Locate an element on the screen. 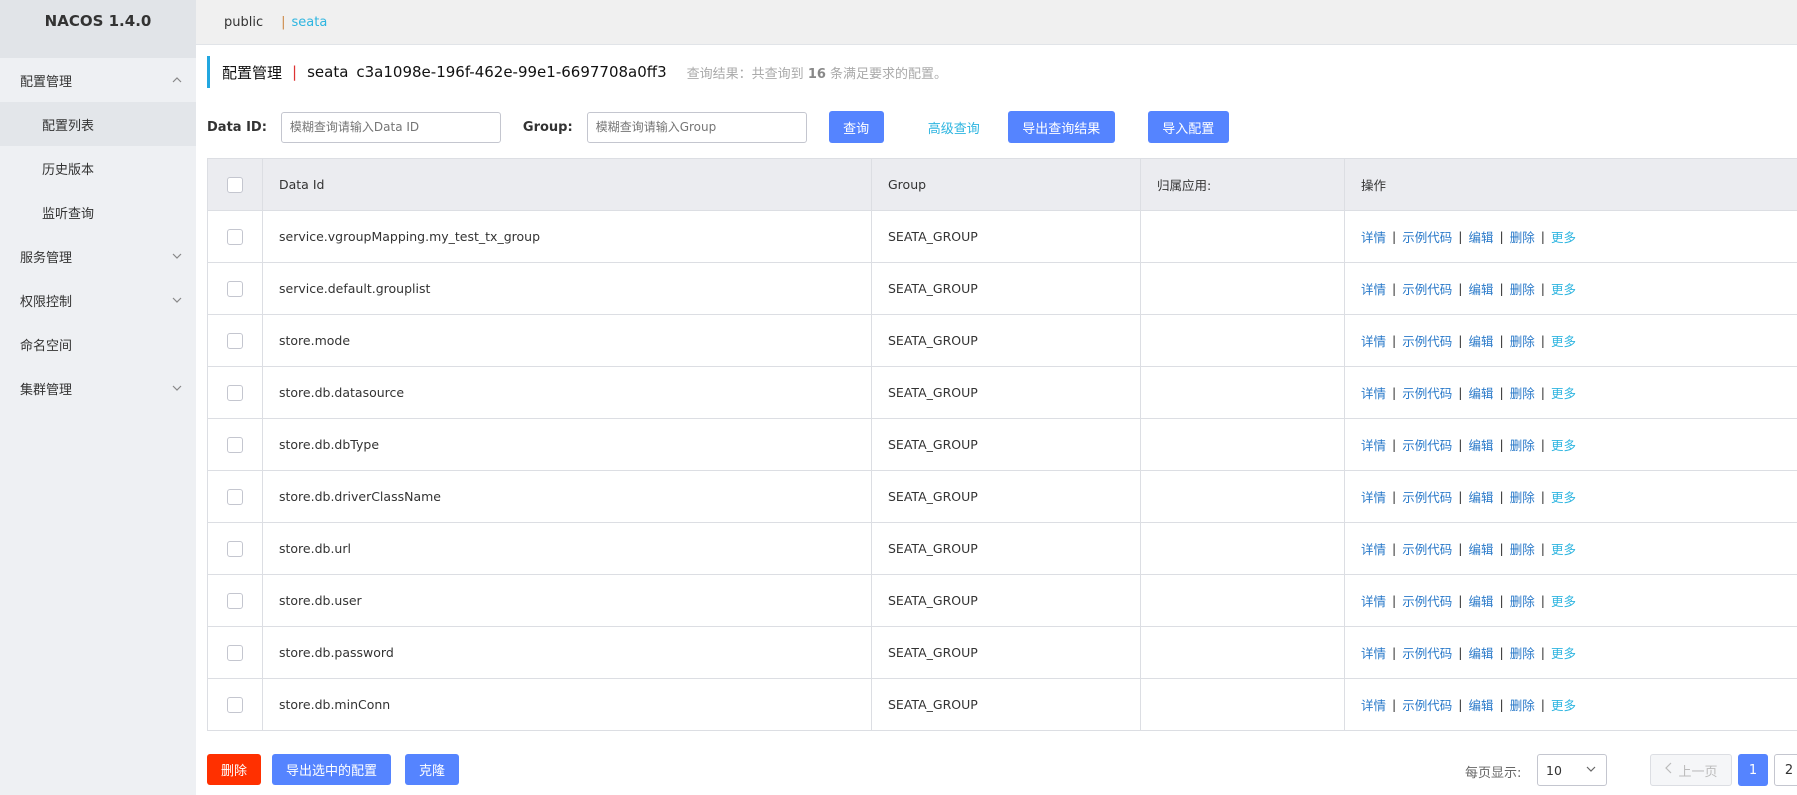  select-all-checkbox is located at coordinates (235, 184).